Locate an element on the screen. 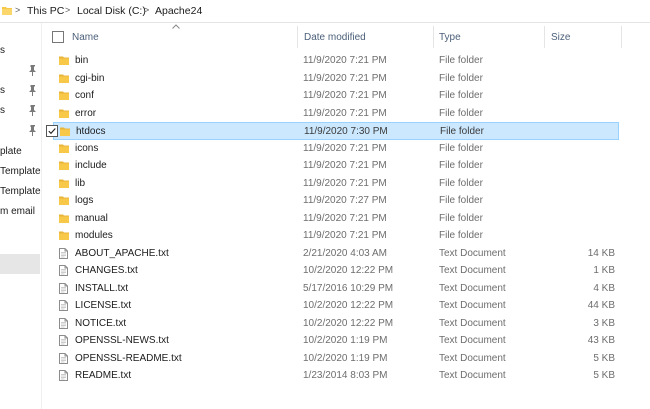  column-header-size: Size is located at coordinates (560, 37).